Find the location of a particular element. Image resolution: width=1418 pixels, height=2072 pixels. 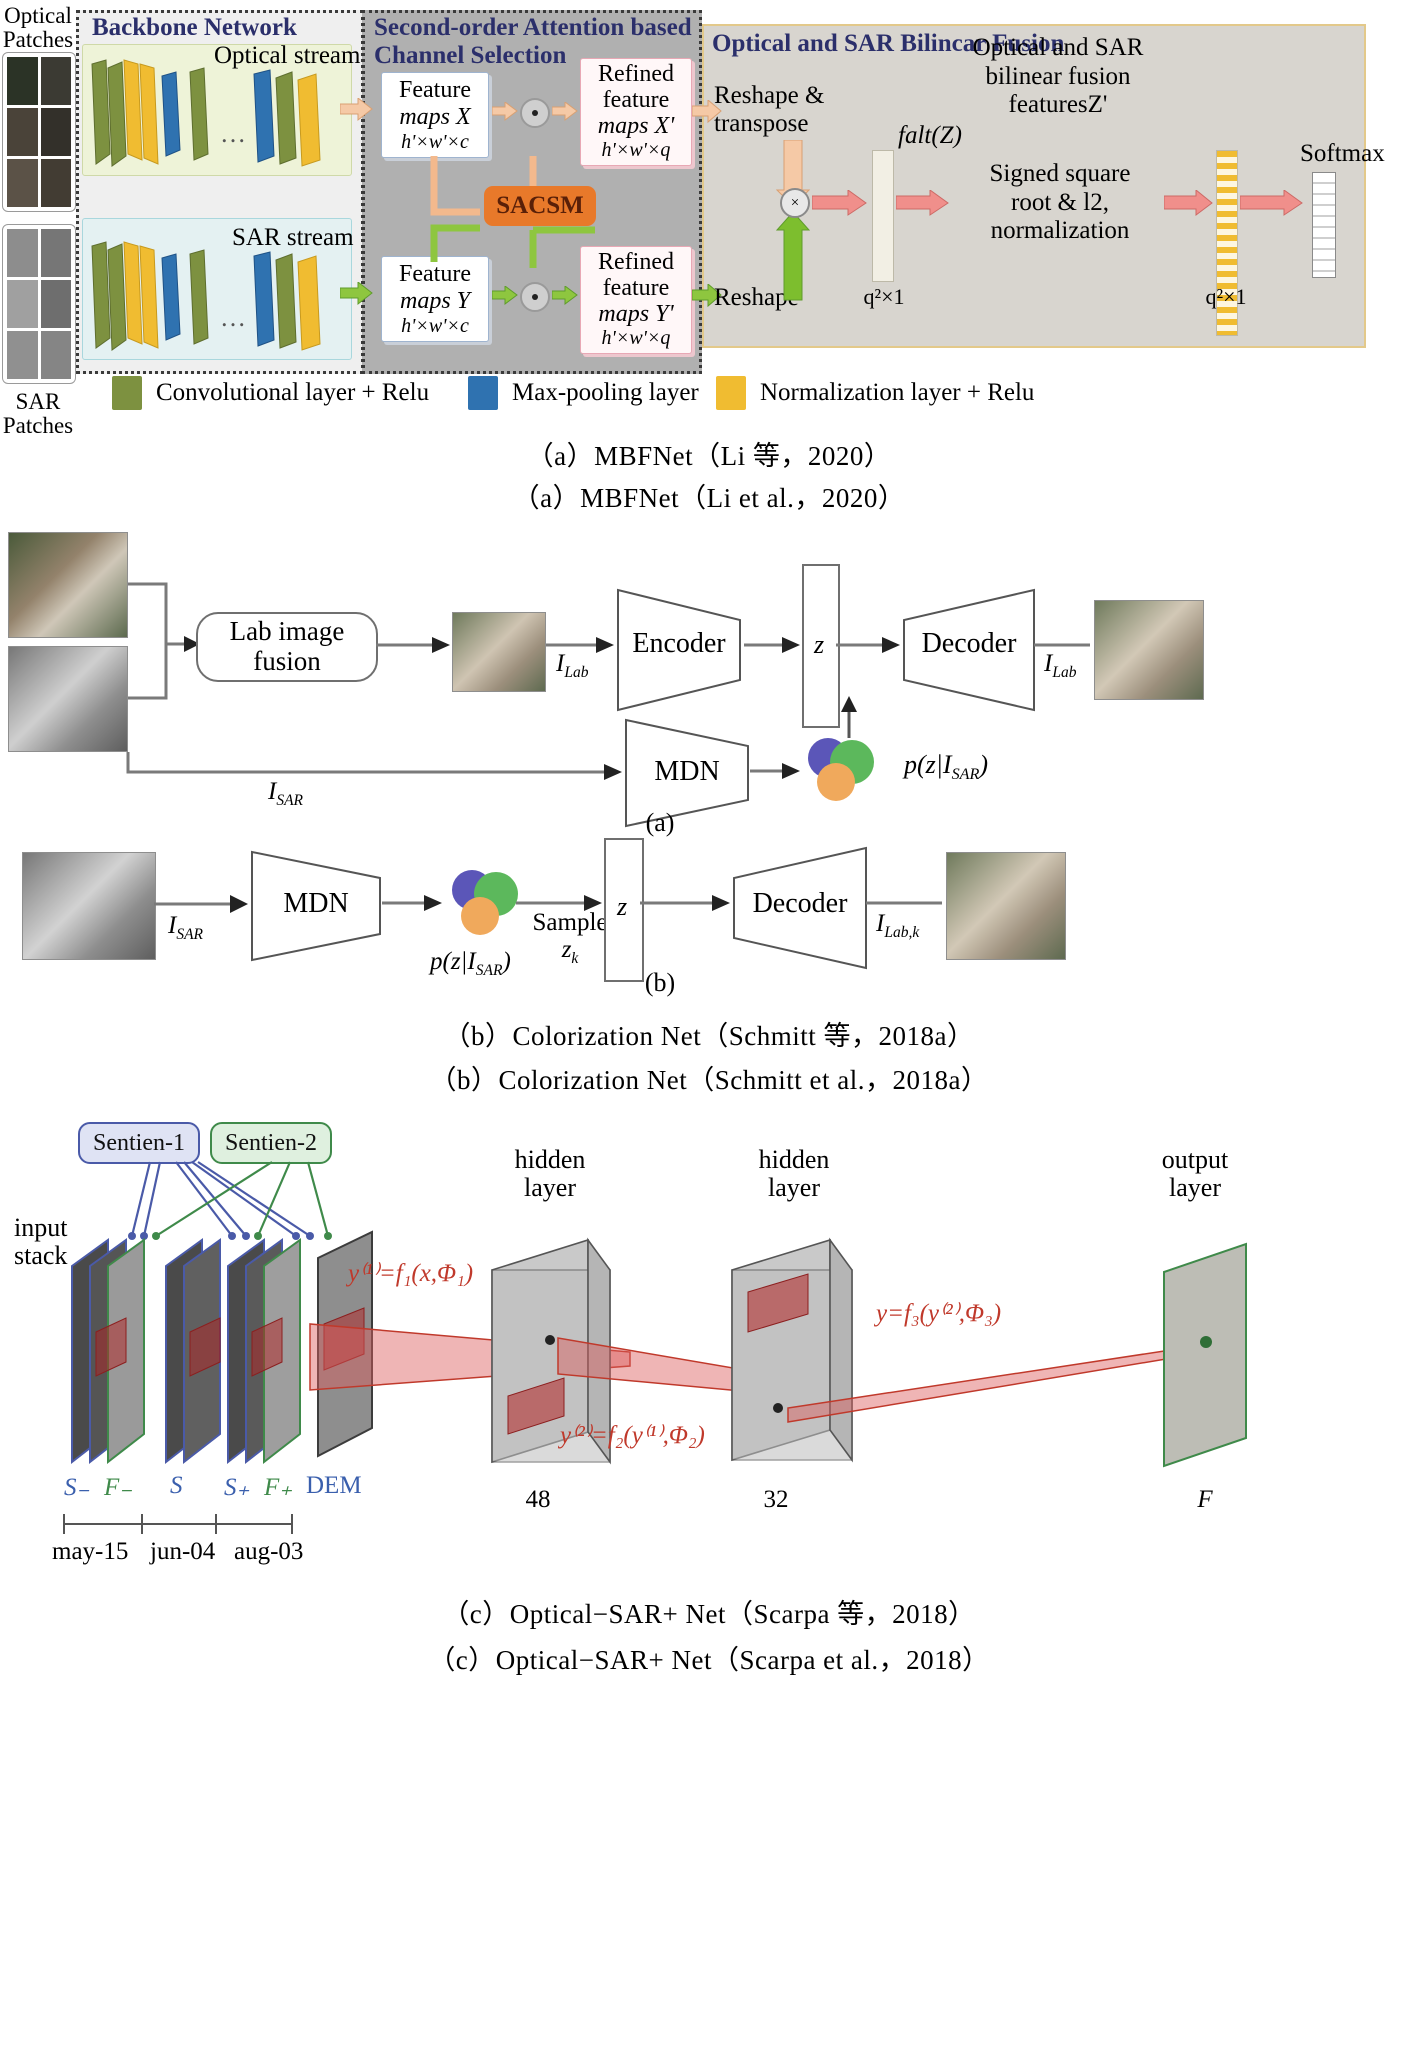

arrow-z-to-decoder-icon is located at coordinates (868, 645).